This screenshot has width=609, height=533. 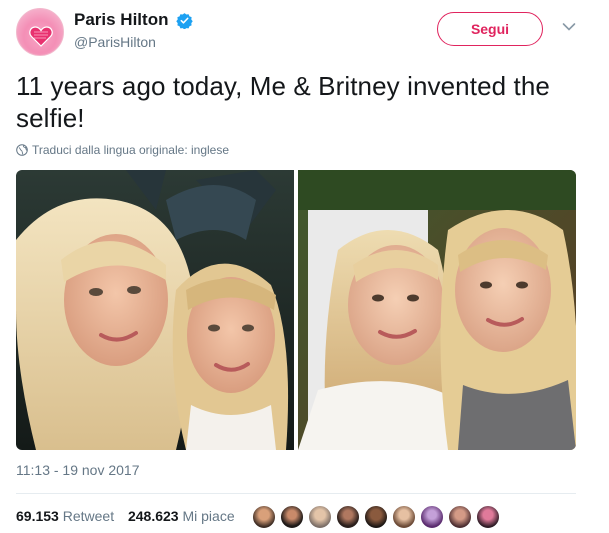 I want to click on retweet-count: 69.153 Retweet, so click(x=65, y=516).